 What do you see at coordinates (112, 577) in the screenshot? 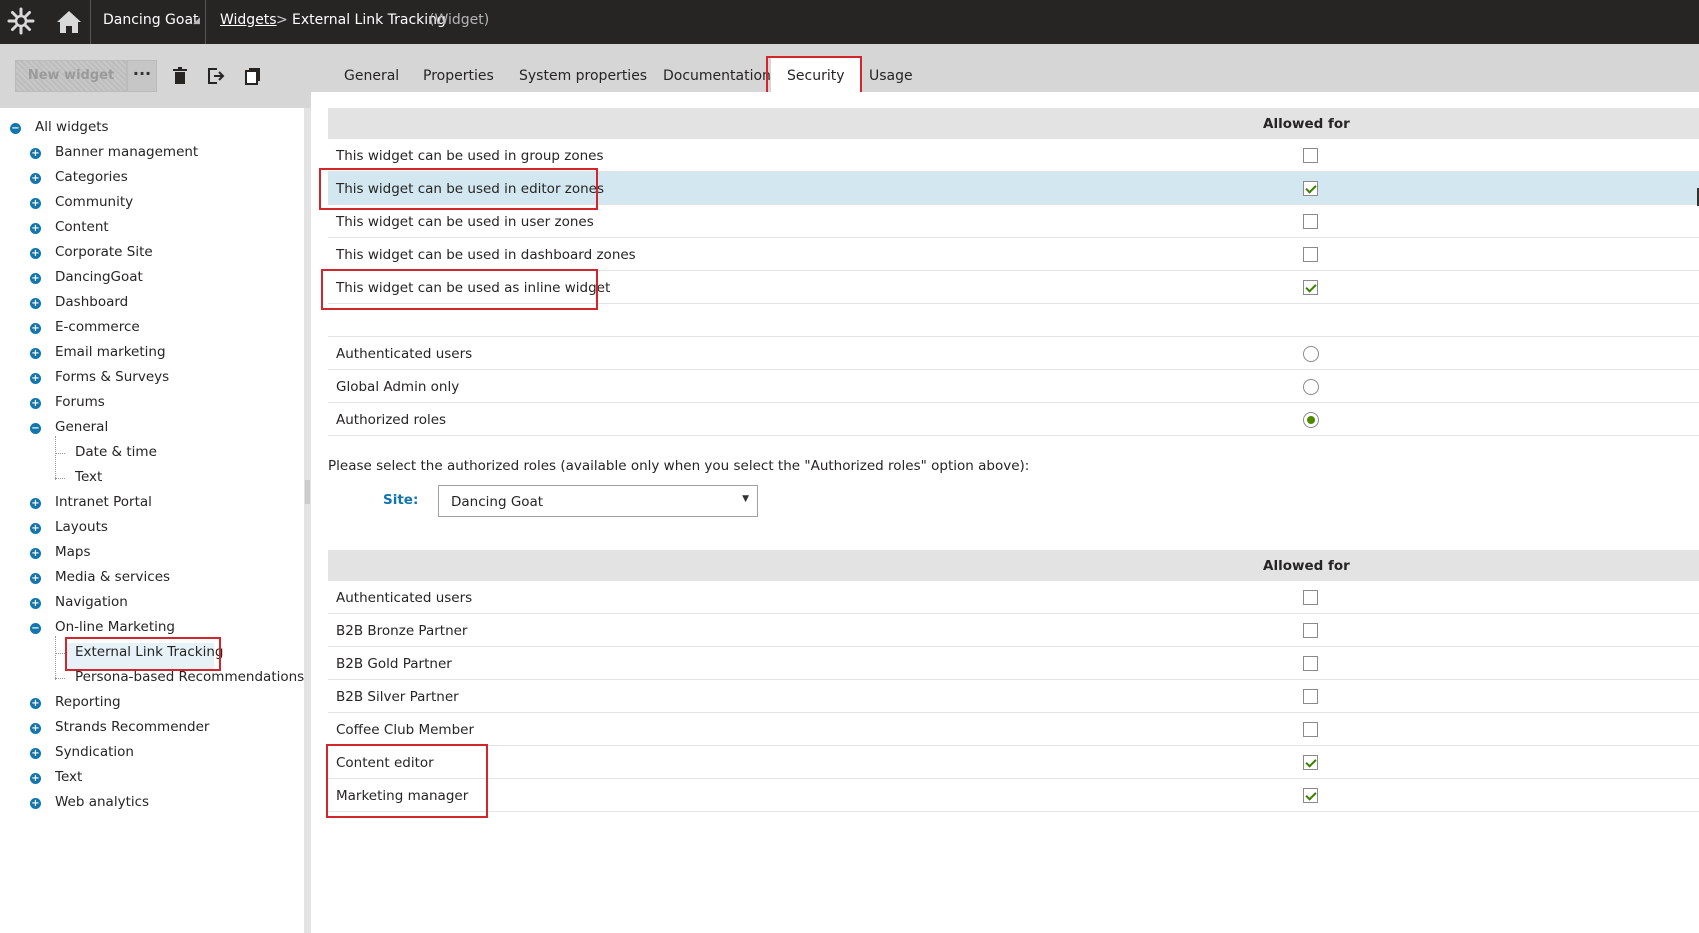
I see `tree-item: Media & services` at bounding box center [112, 577].